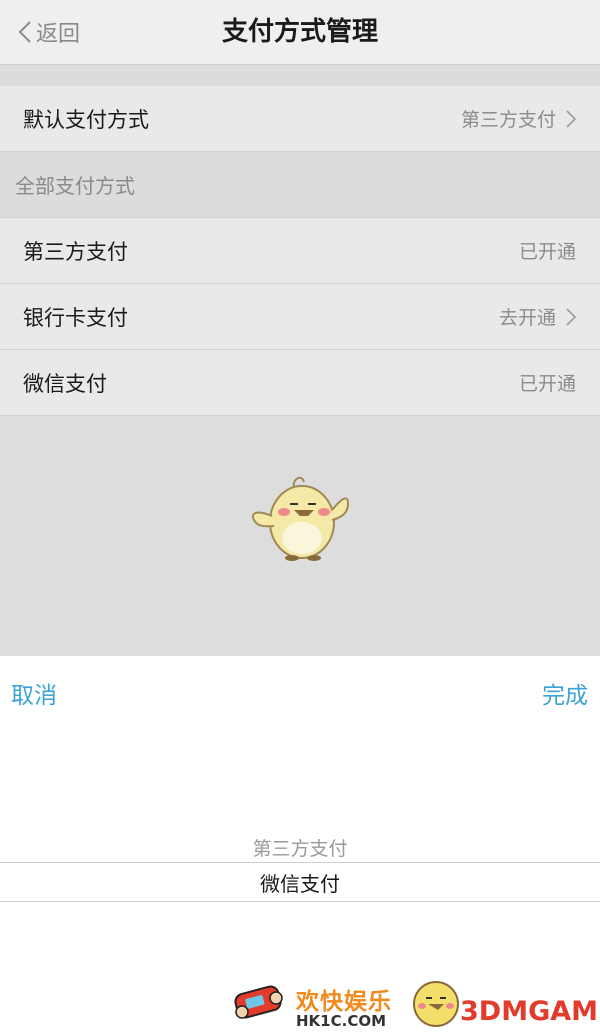  What do you see at coordinates (527, 318) in the screenshot?
I see `payment-status: 去开通` at bounding box center [527, 318].